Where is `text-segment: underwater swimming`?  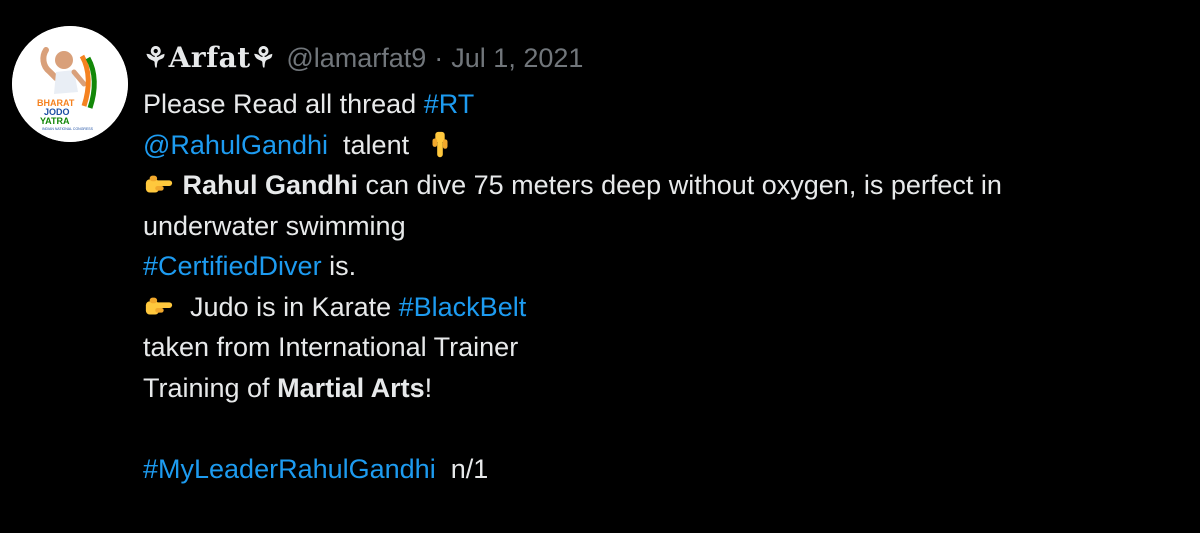
text-segment: underwater swimming is located at coordinates (274, 225).